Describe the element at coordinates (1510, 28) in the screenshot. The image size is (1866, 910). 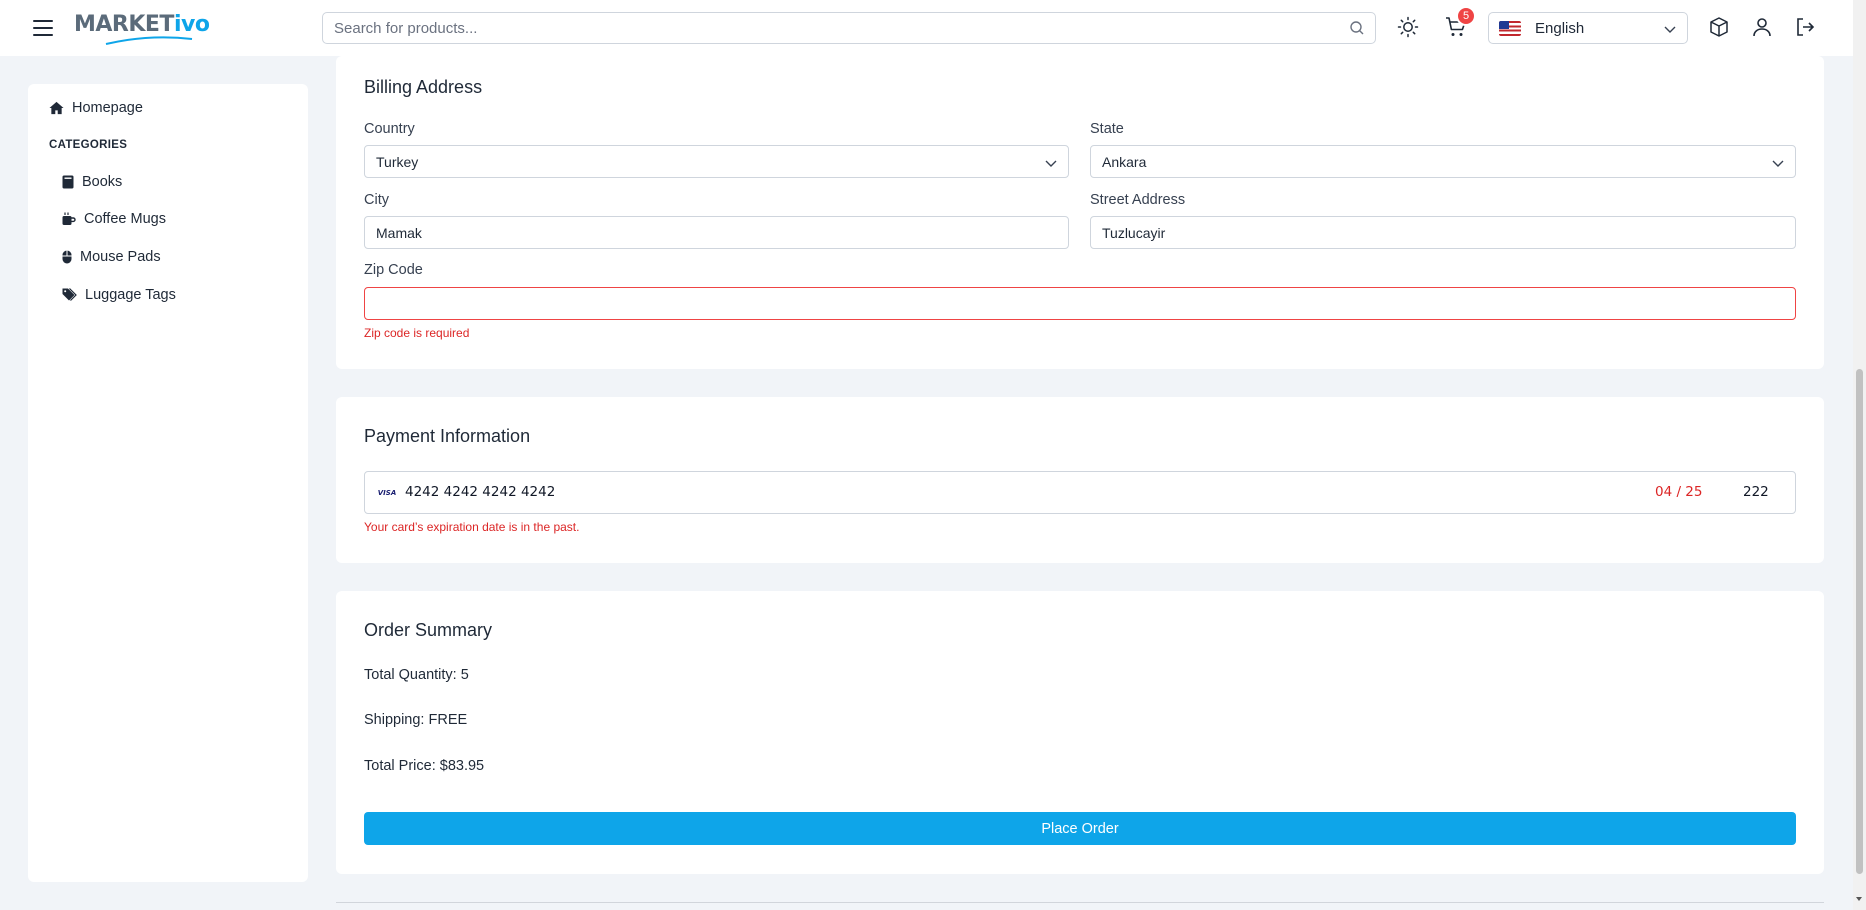
I see `us-flag-icon` at that location.